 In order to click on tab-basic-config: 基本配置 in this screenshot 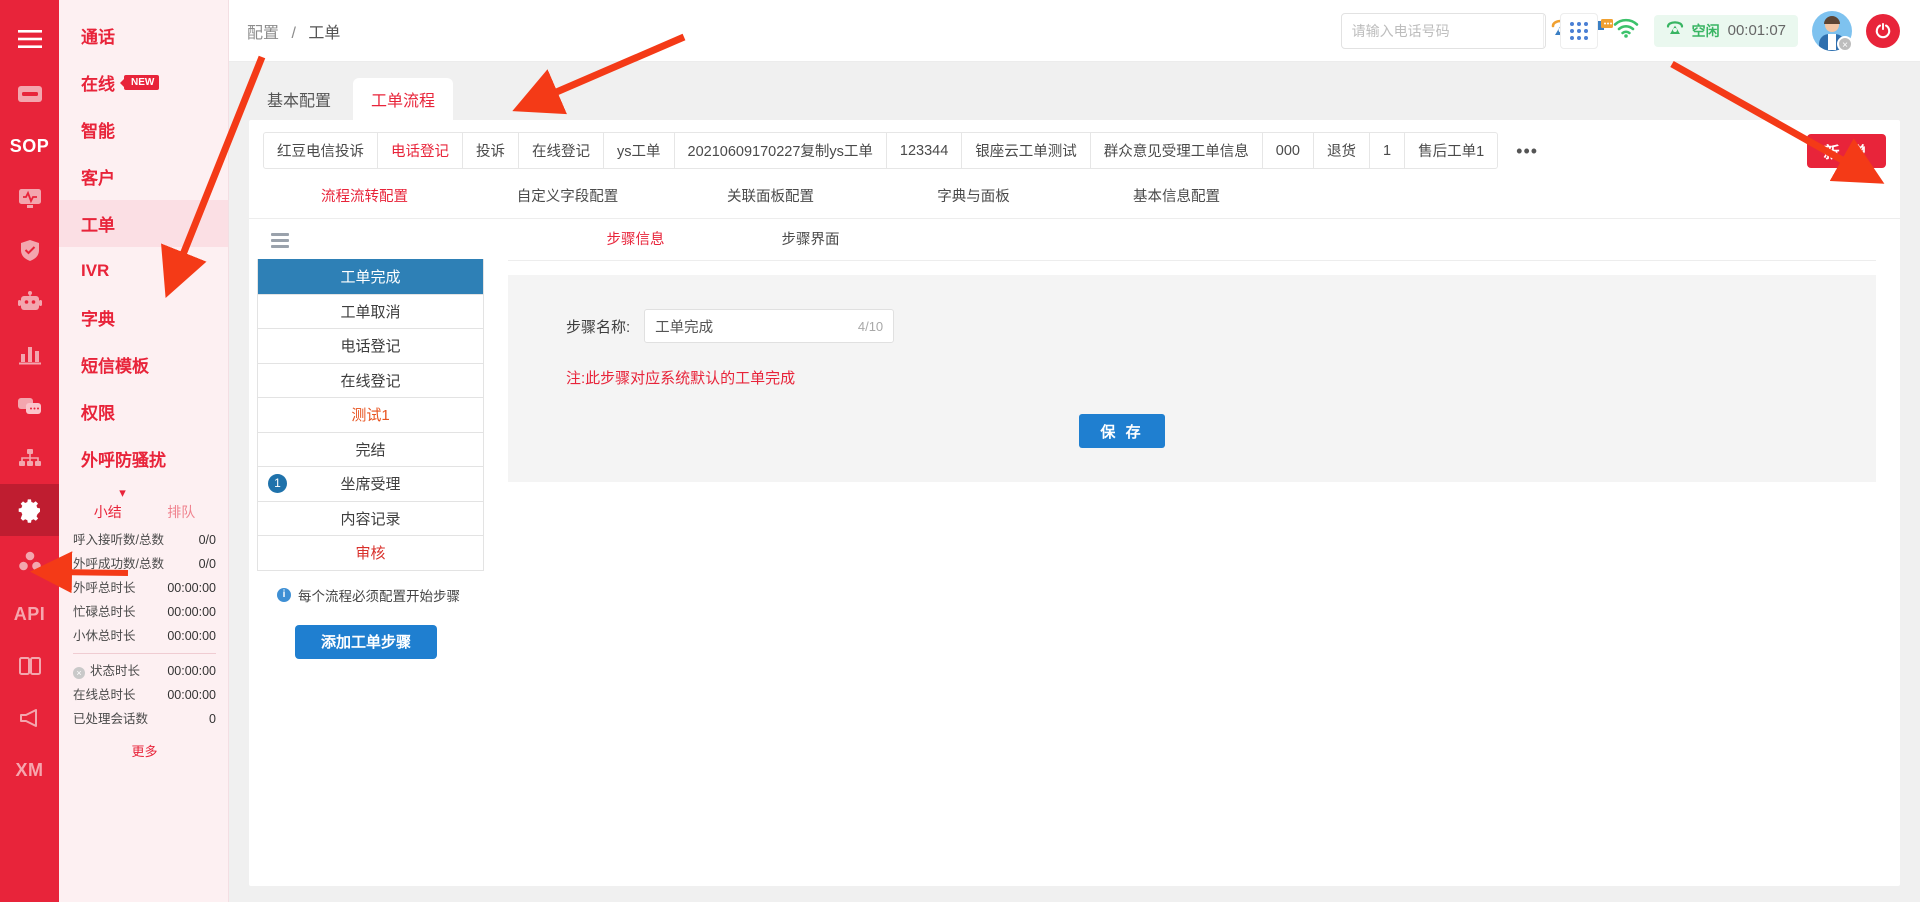, I will do `click(299, 99)`.